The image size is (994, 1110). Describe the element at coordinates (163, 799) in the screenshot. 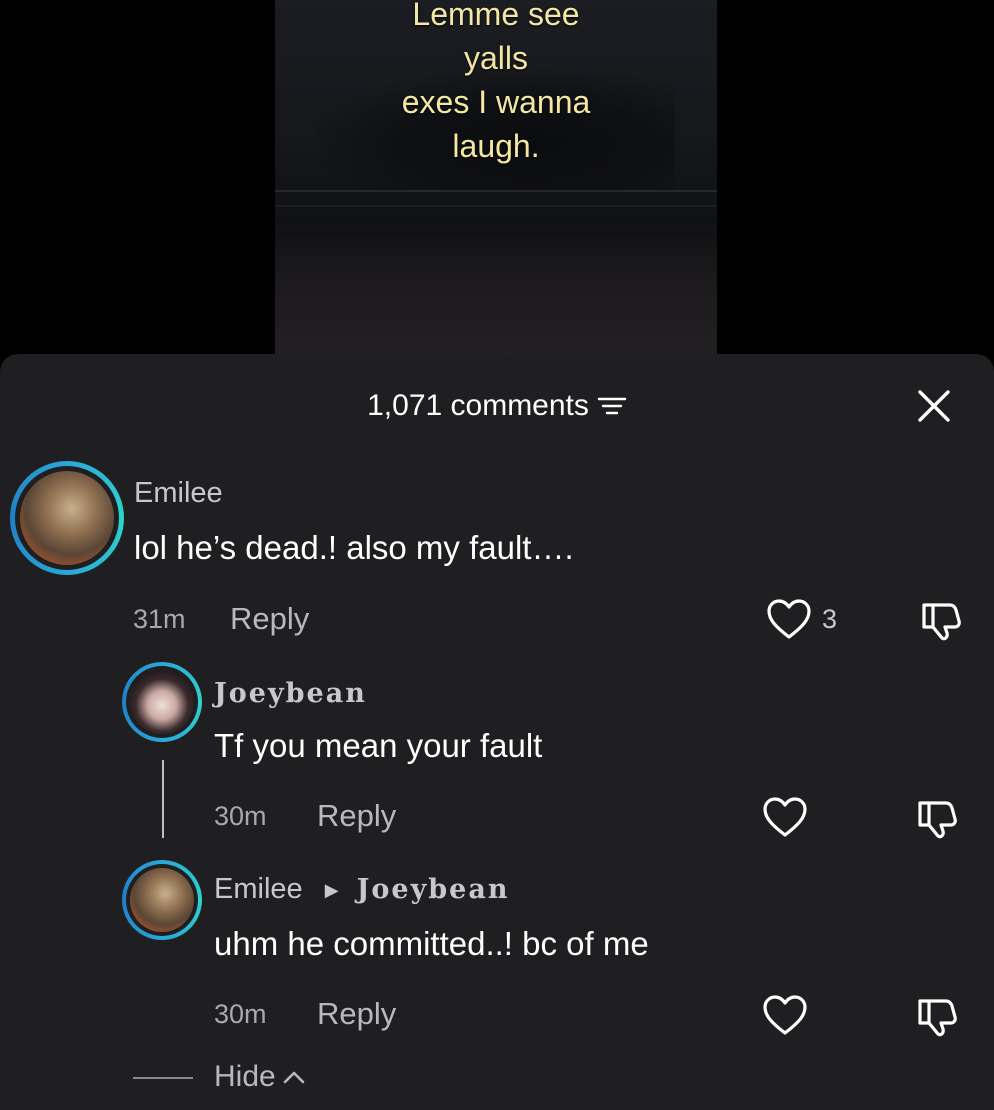

I see `thread-line` at that location.